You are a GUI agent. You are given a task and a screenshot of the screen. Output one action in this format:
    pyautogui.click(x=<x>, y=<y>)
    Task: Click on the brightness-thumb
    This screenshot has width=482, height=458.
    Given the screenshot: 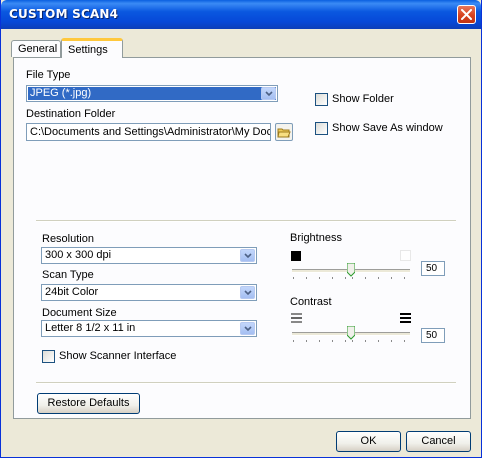 What is the action you would take?
    pyautogui.click(x=351, y=270)
    